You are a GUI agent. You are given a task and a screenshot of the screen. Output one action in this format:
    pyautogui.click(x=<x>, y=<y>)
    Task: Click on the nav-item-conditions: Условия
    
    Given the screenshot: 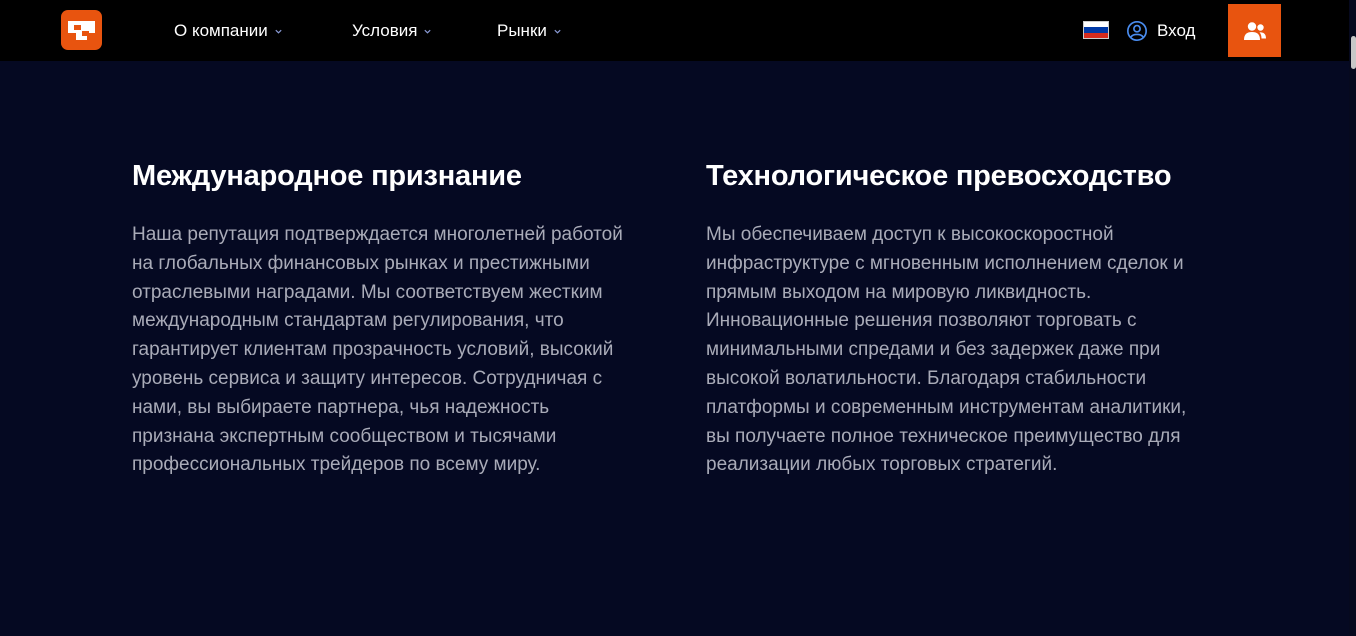 What is the action you would take?
    pyautogui.click(x=392, y=31)
    